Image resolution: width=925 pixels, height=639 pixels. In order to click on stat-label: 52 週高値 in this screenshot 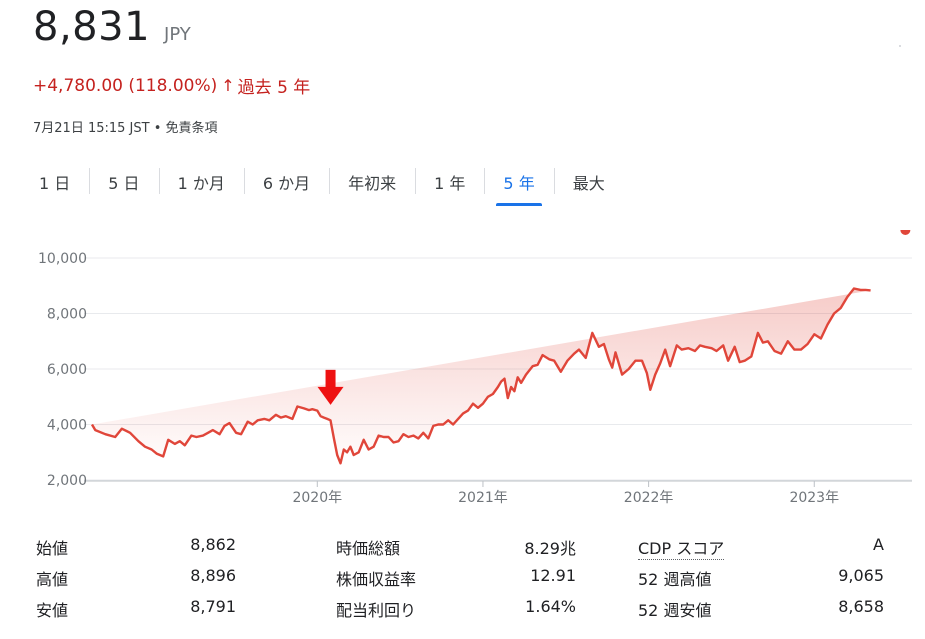, I will do `click(675, 579)`.